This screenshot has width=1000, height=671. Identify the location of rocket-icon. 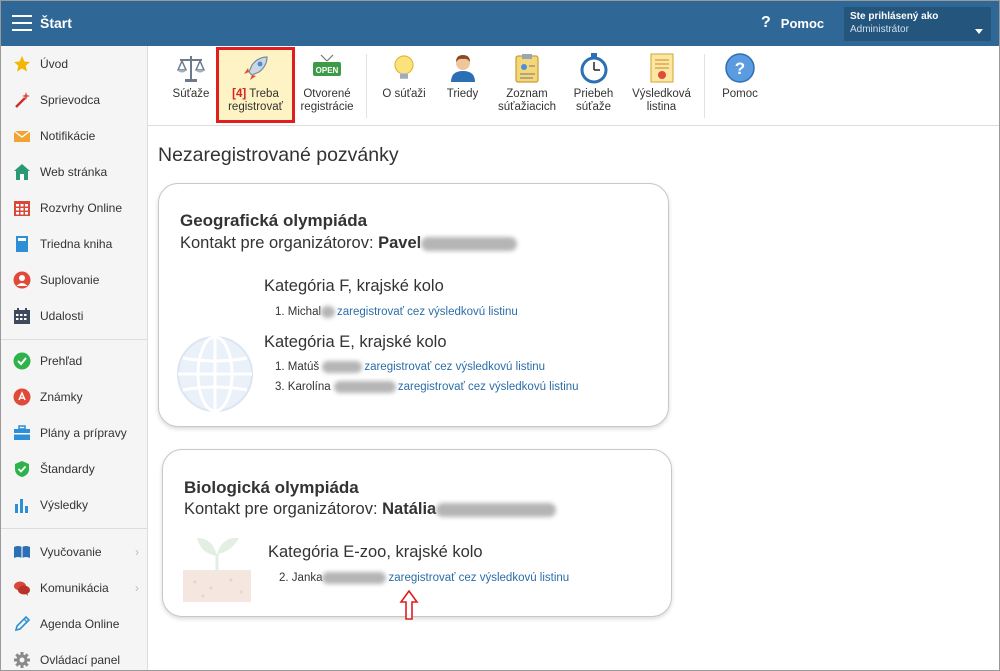
(256, 68).